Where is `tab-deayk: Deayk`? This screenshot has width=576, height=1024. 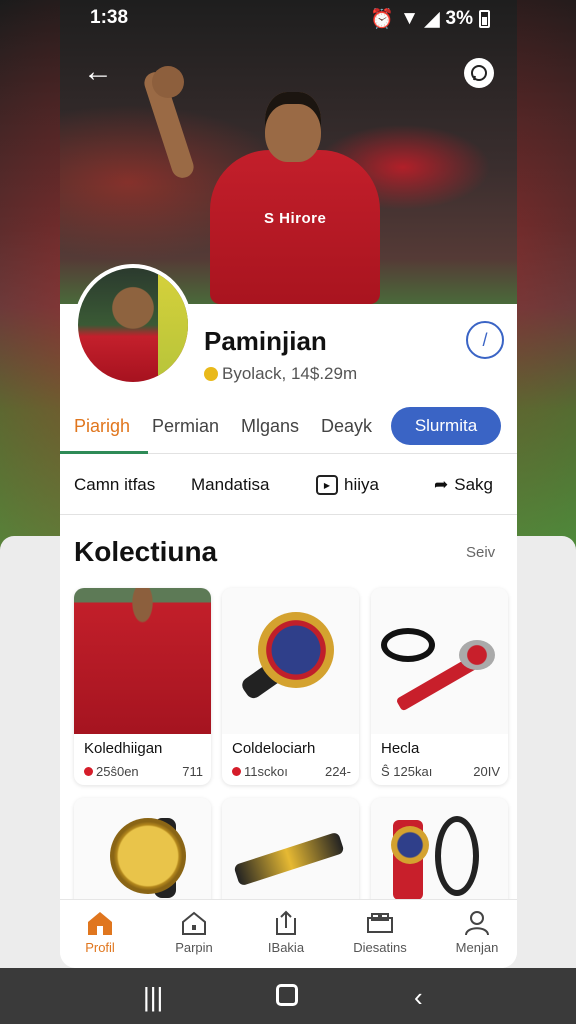 tab-deayk: Deayk is located at coordinates (346, 426).